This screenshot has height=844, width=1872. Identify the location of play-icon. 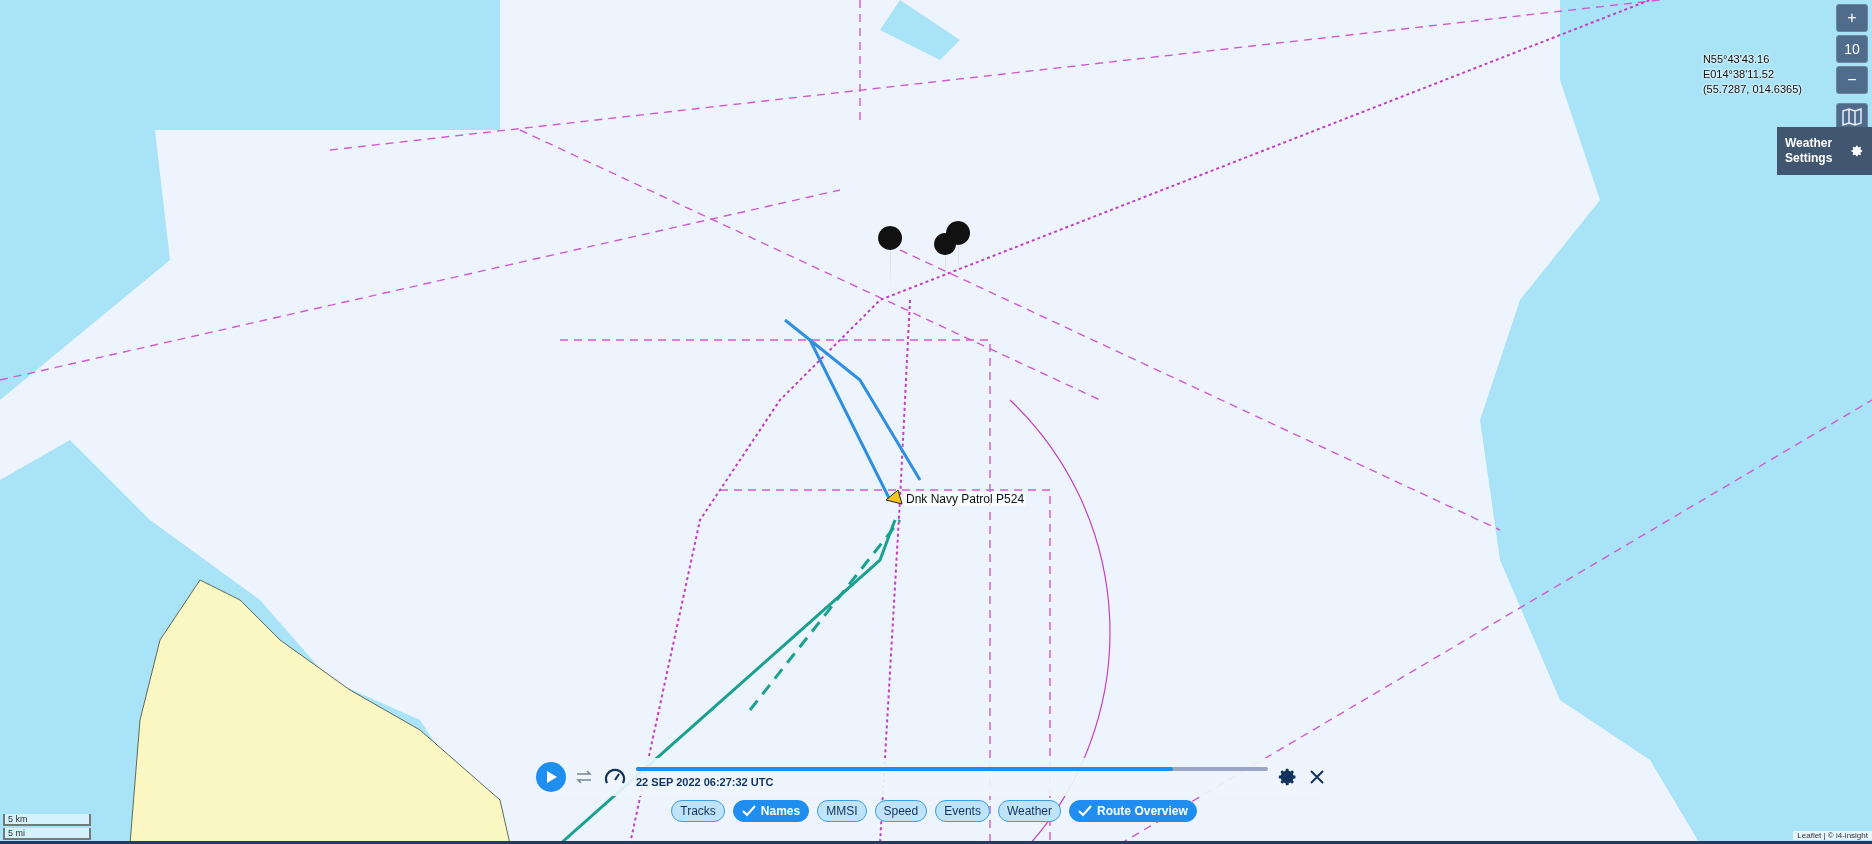
(551, 777).